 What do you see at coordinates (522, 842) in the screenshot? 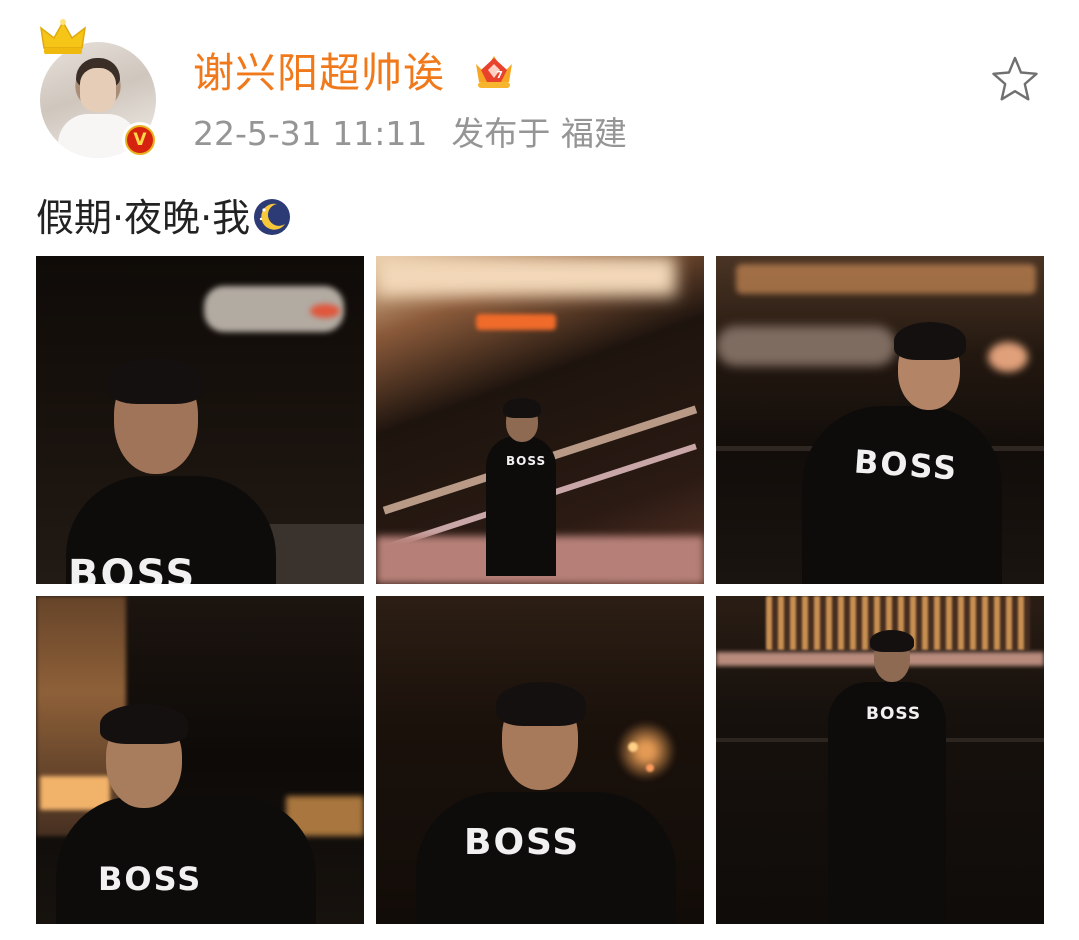
I see `photo-5-logo: BOSS` at bounding box center [522, 842].